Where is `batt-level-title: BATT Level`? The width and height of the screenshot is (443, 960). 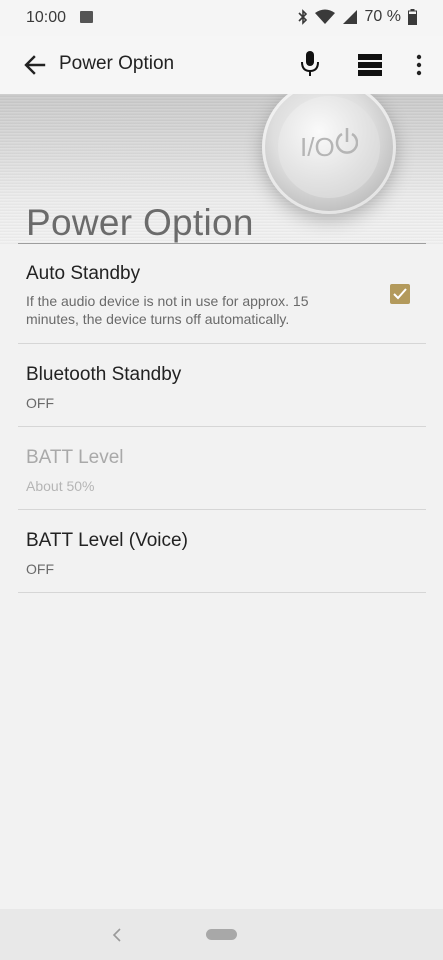 batt-level-title: BATT Level is located at coordinates (75, 457).